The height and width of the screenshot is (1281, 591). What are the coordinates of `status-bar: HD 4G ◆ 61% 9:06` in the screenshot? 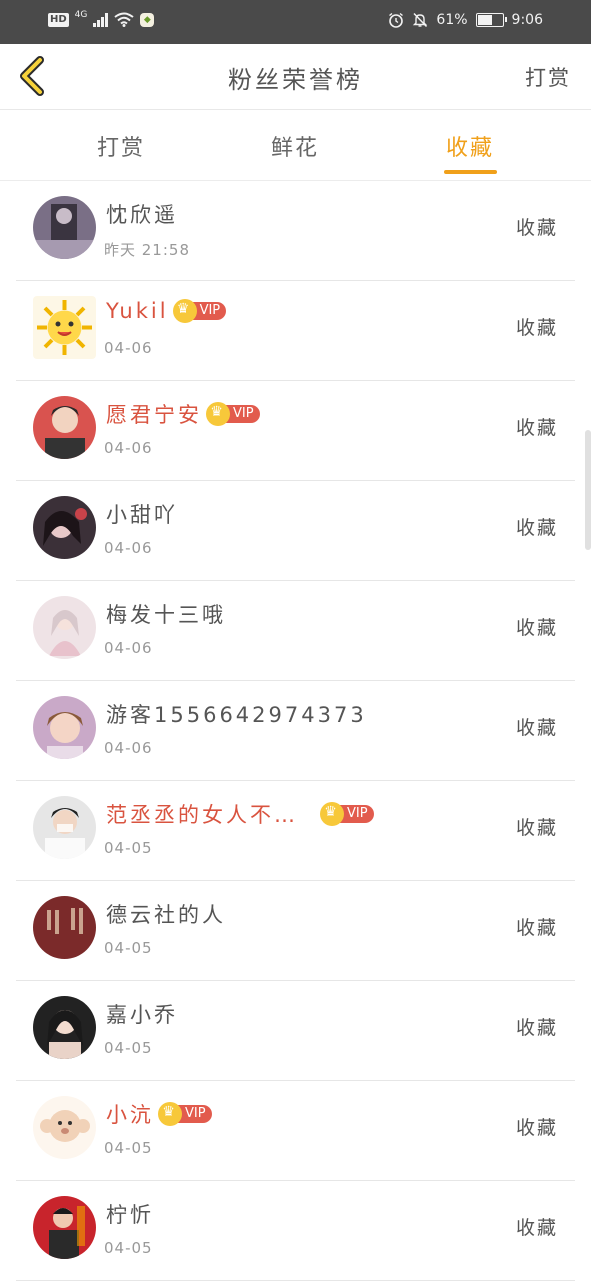 It's located at (295, 22).